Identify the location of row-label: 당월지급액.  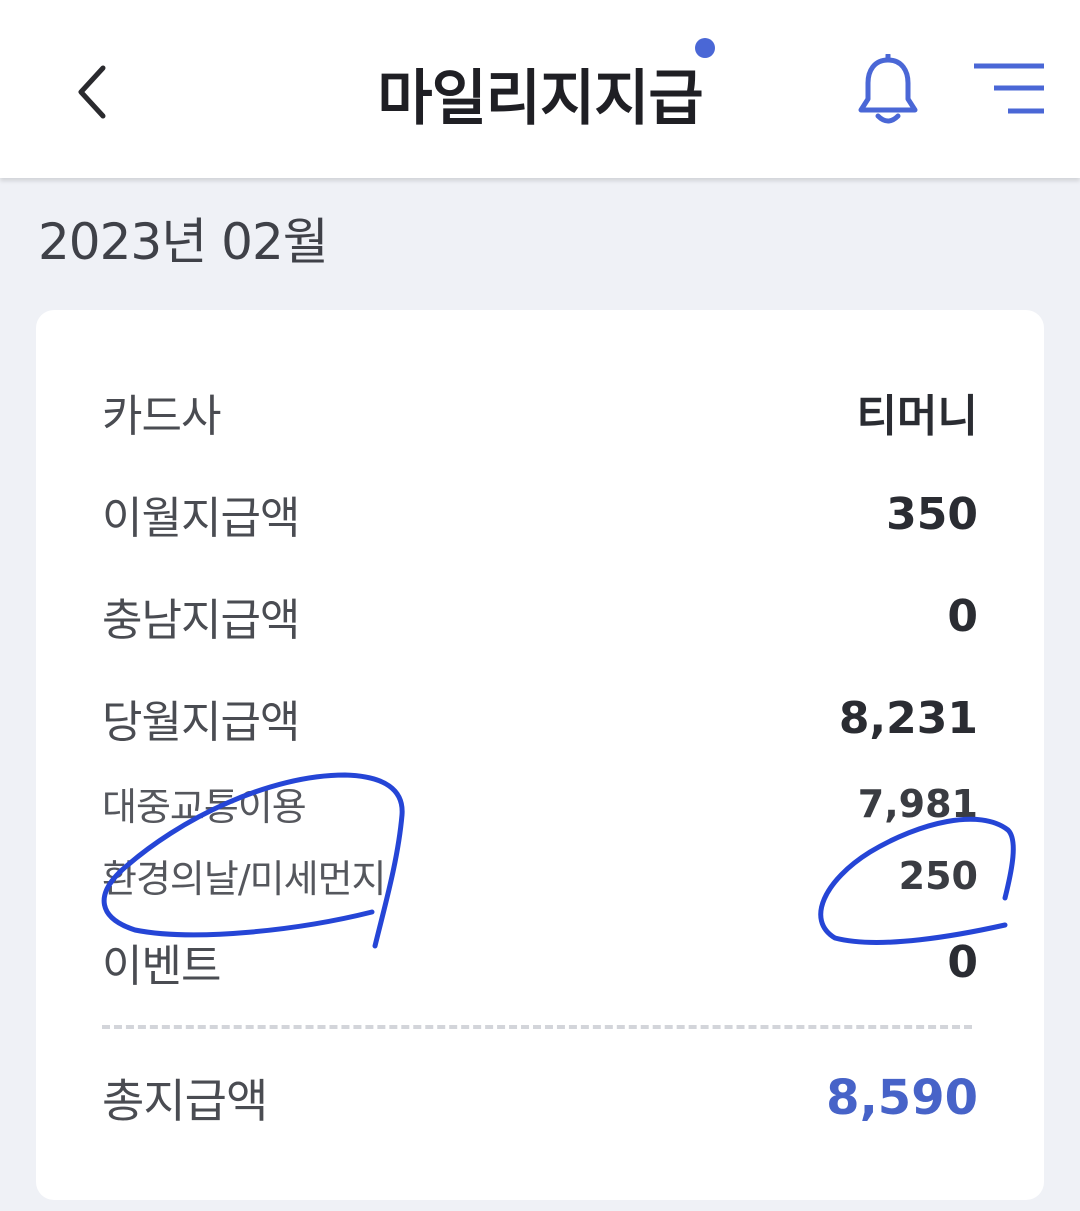
(201, 722).